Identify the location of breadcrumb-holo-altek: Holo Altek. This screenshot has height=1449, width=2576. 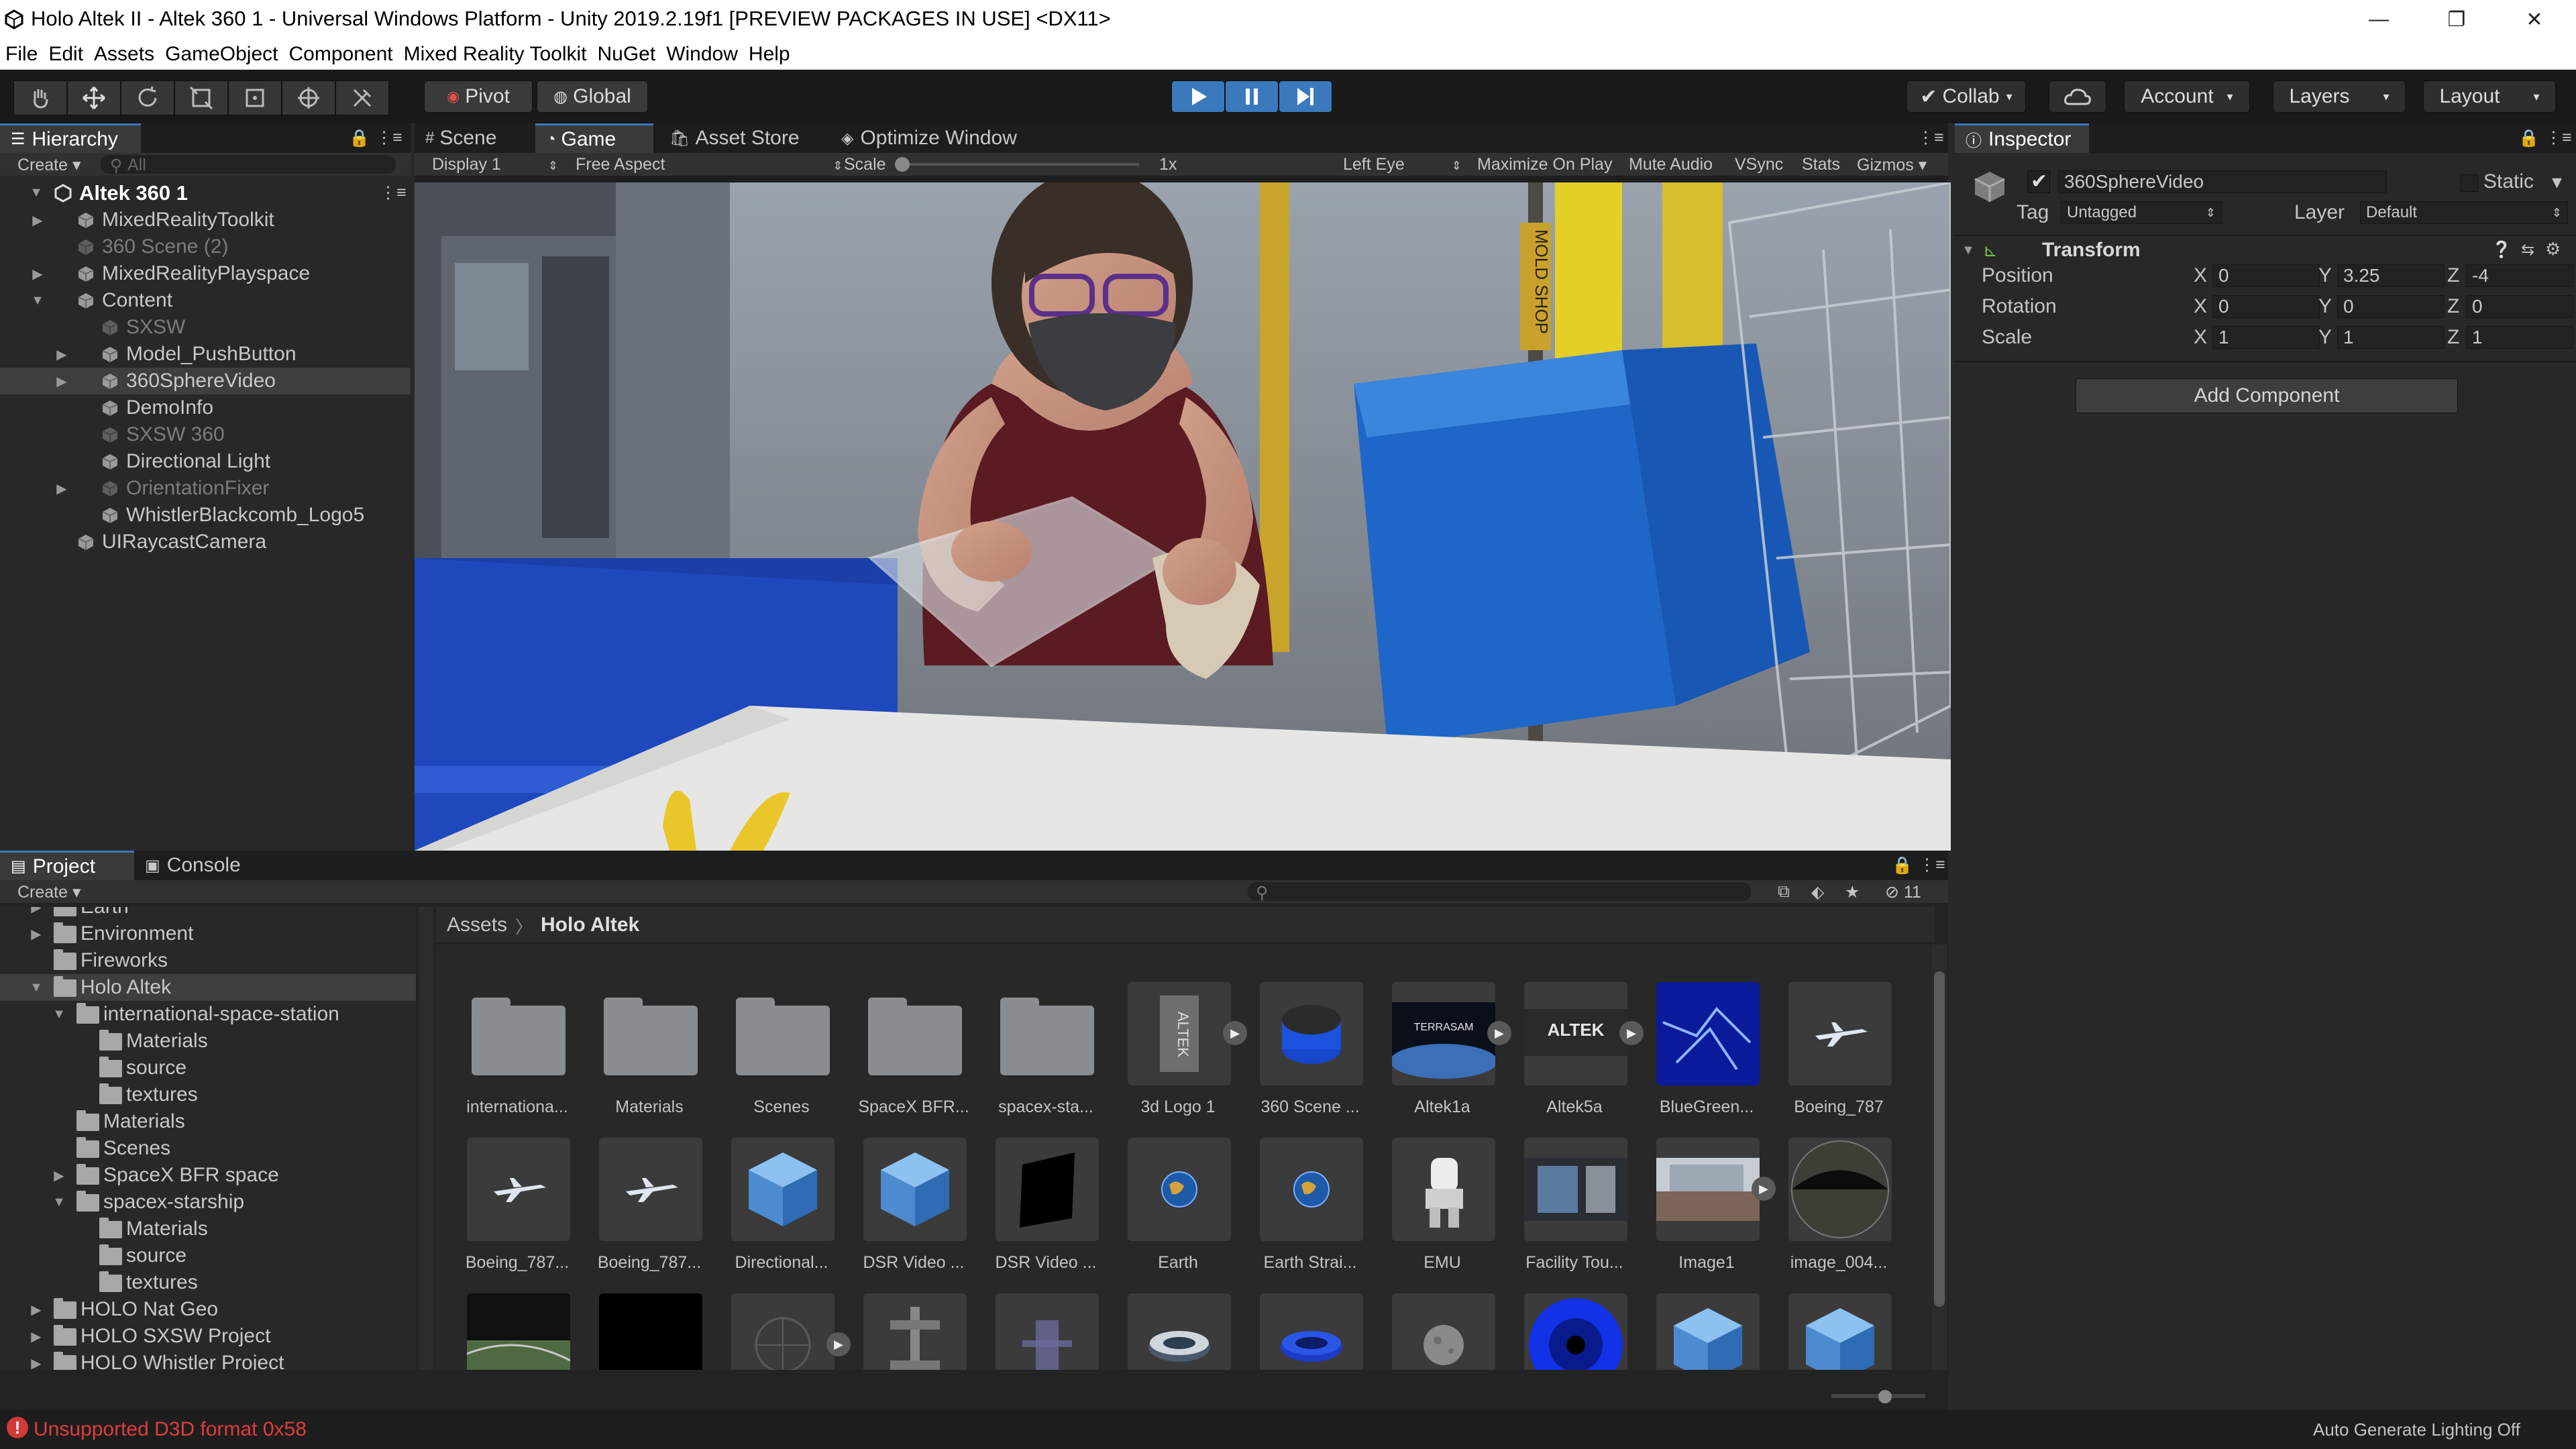
(590, 925).